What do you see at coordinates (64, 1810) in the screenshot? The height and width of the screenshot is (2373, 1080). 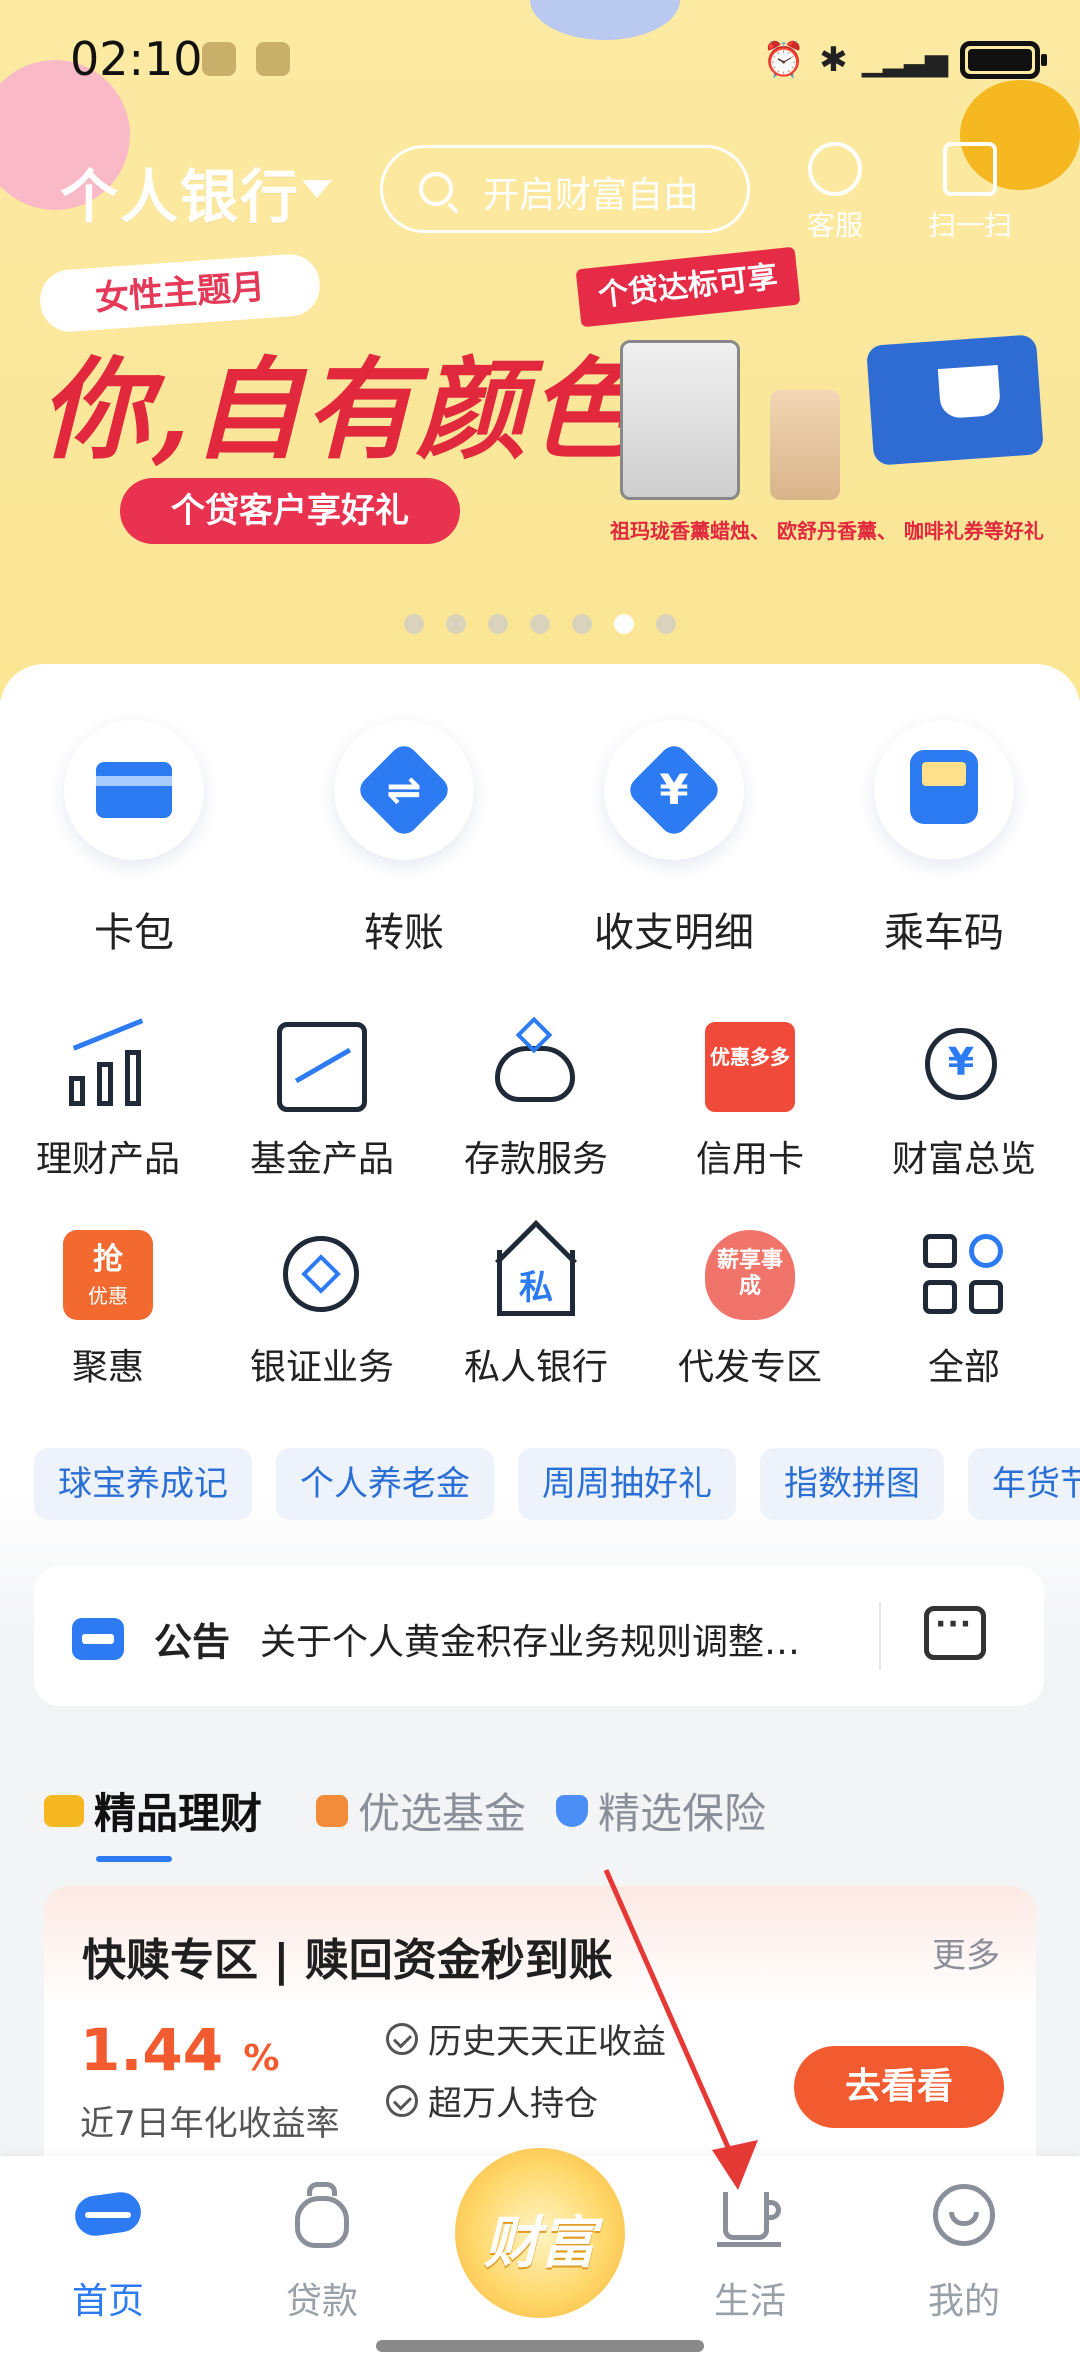 I see `gold-ingot-icon` at bounding box center [64, 1810].